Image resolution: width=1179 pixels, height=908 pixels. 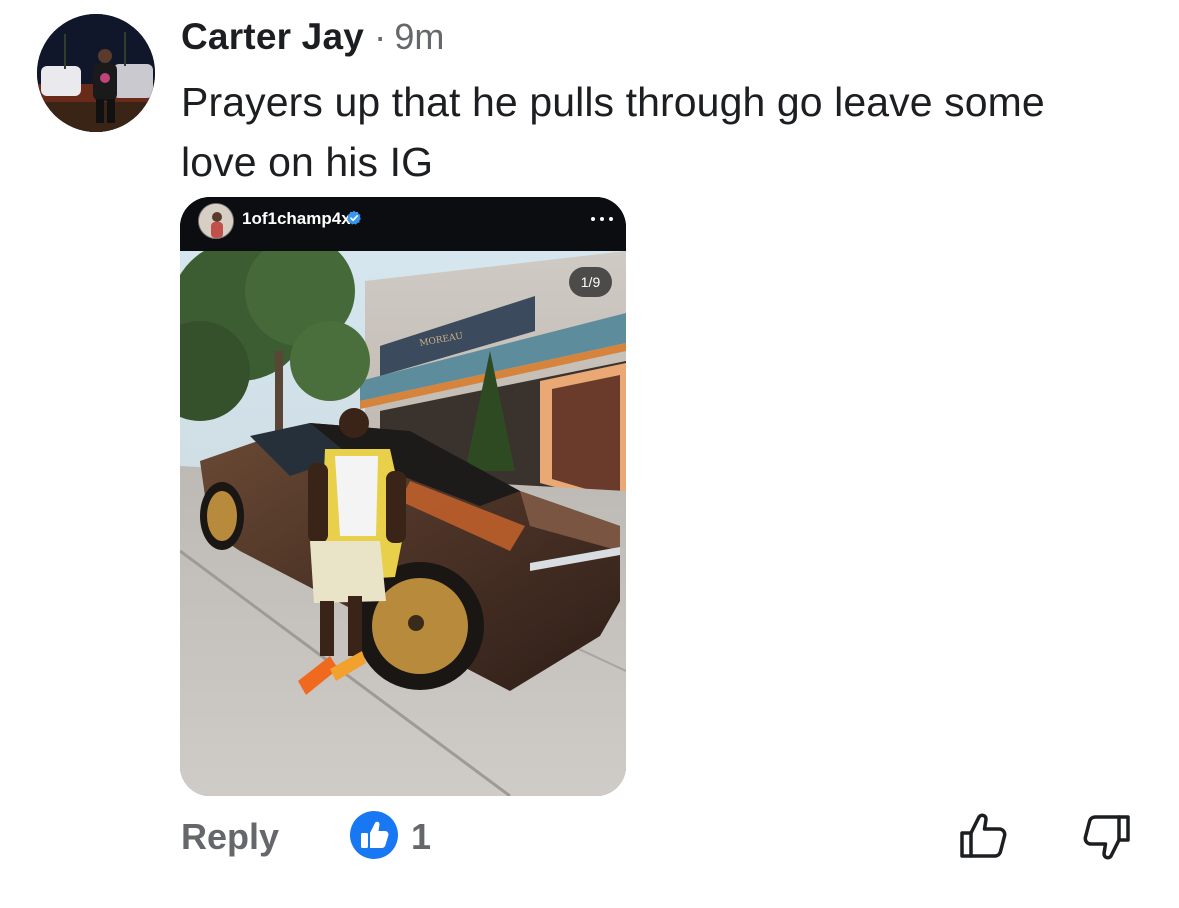 I want to click on thumbs-up-filled-icon, so click(x=374, y=835).